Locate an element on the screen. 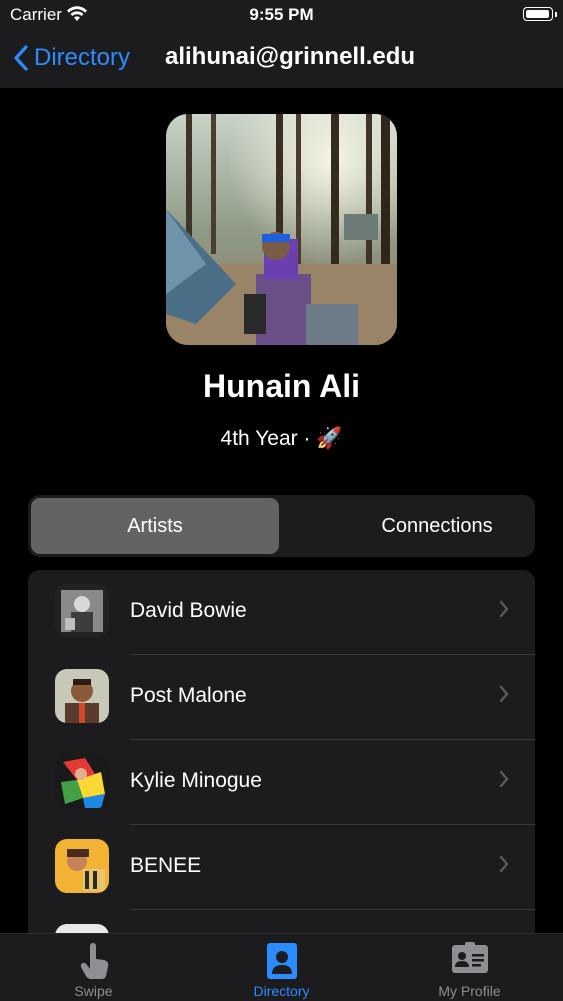 The image size is (563, 1001). back-button-label: Directory is located at coordinates (82, 57).